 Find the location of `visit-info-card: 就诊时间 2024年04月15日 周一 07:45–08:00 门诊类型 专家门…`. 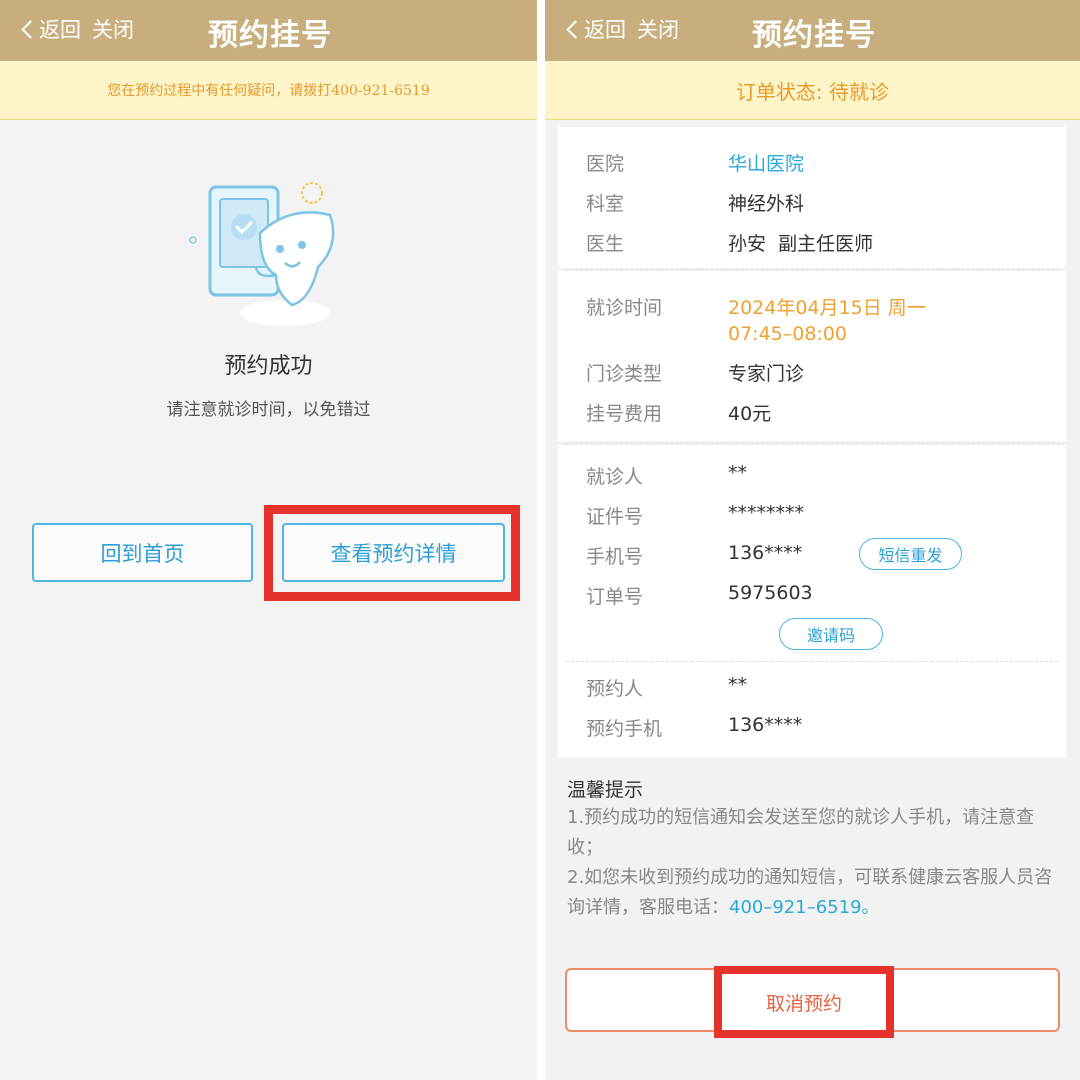

visit-info-card: 就诊时间 2024年04月15日 周一 07:45–08:00 门诊类型 专家门… is located at coordinates (812, 356).